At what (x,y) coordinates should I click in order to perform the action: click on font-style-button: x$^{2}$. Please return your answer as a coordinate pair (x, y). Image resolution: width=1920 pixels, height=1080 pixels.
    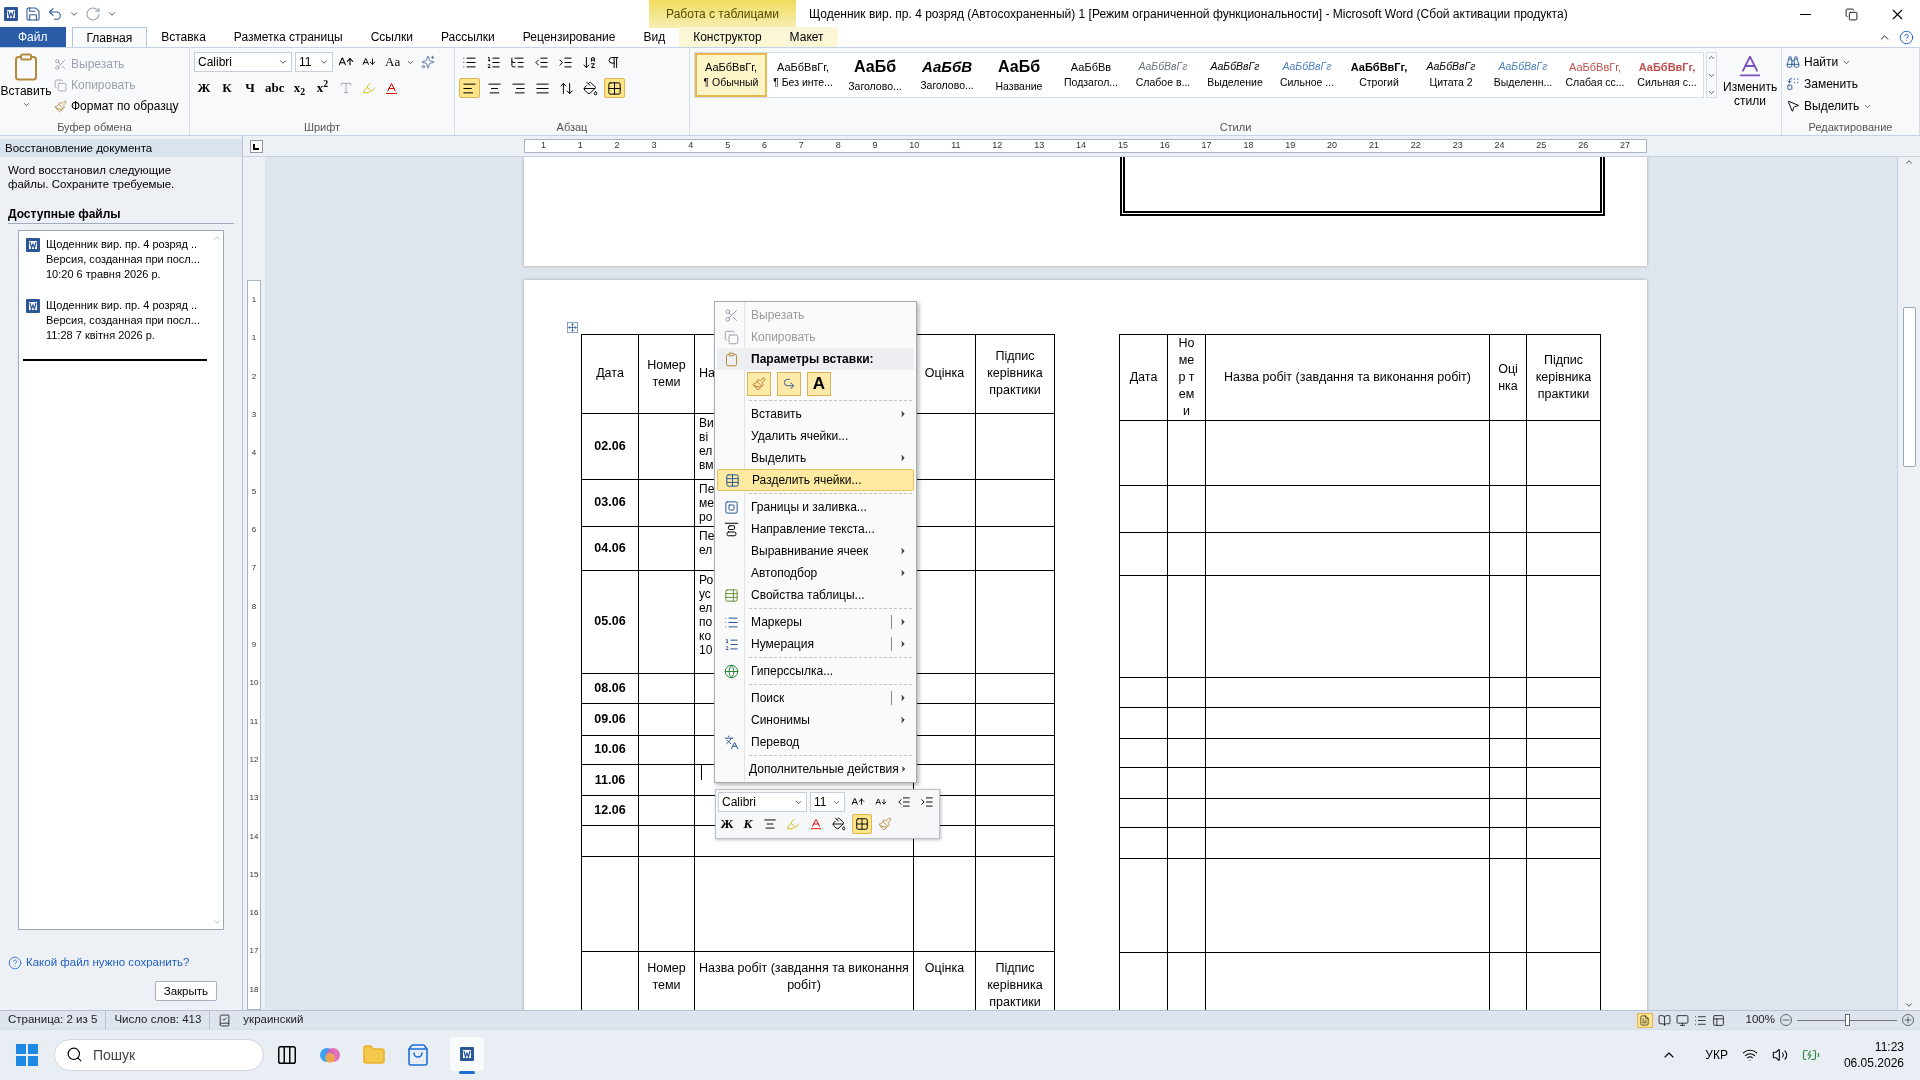
    Looking at the image, I should click on (322, 88).